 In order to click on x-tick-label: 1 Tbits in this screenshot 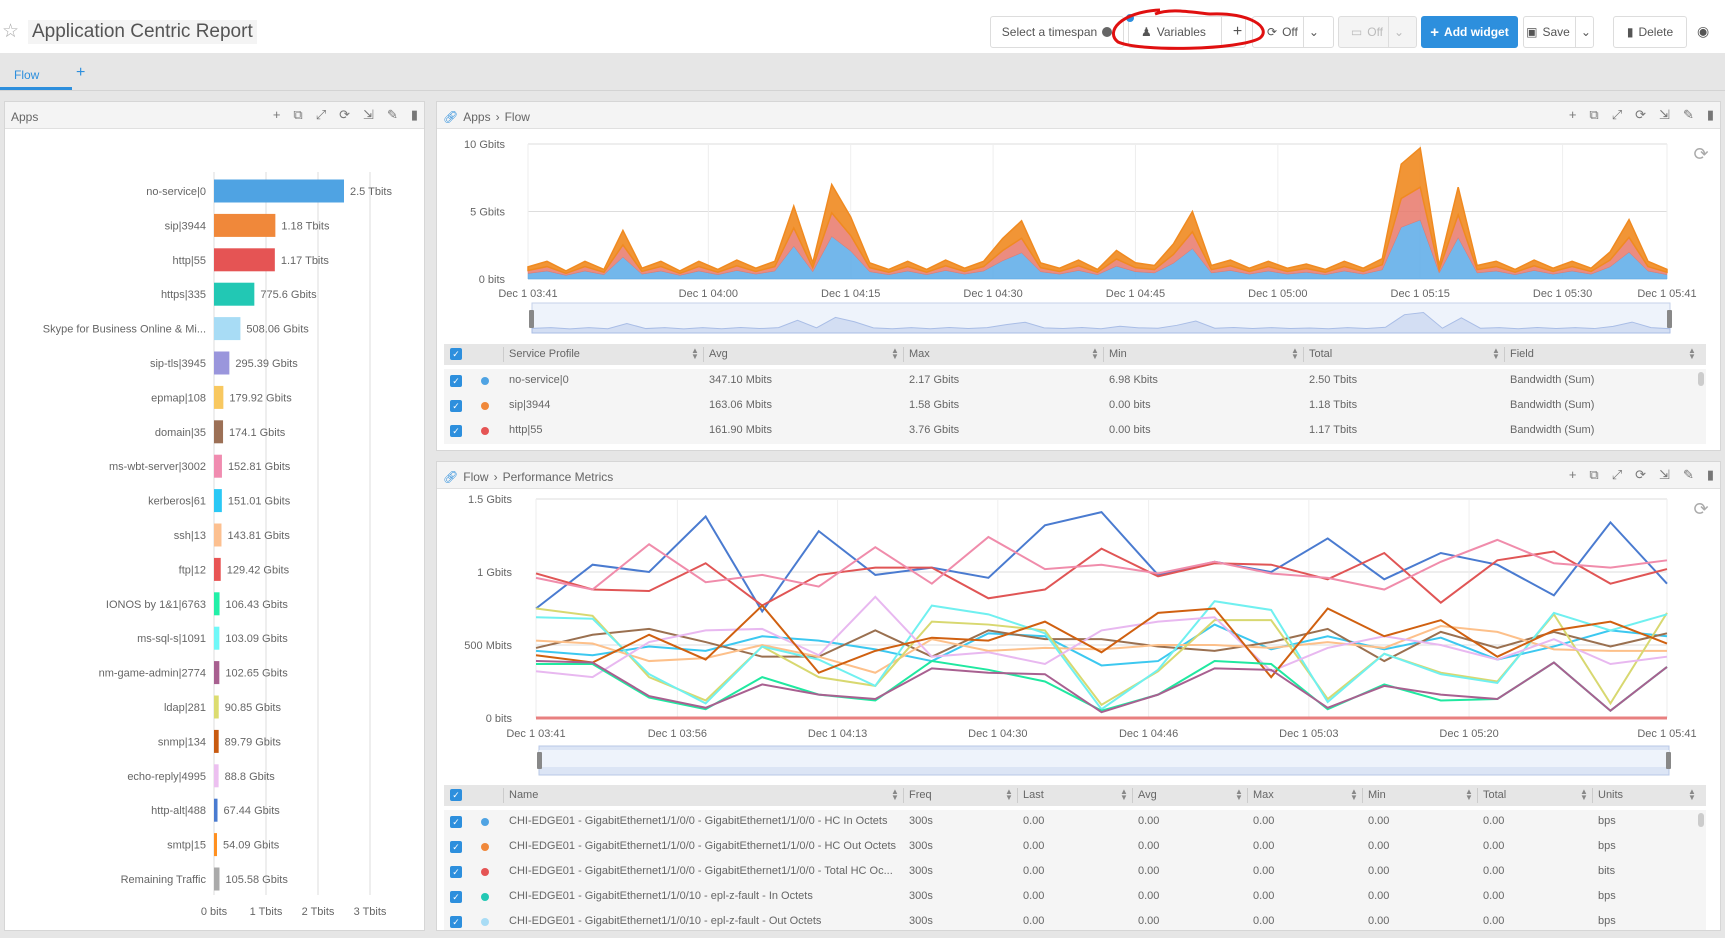, I will do `click(266, 912)`.